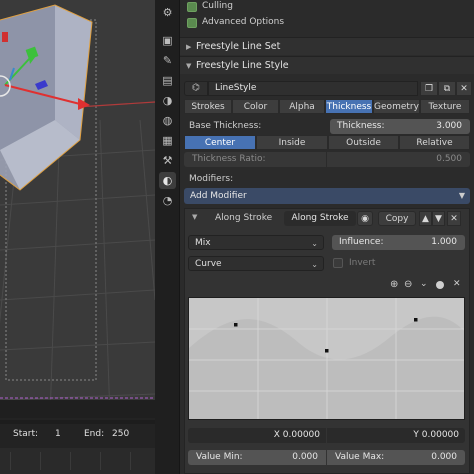 Image resolution: width=474 pixels, height=474 pixels. I want to click on timeline-ruler, so click(77, 461).